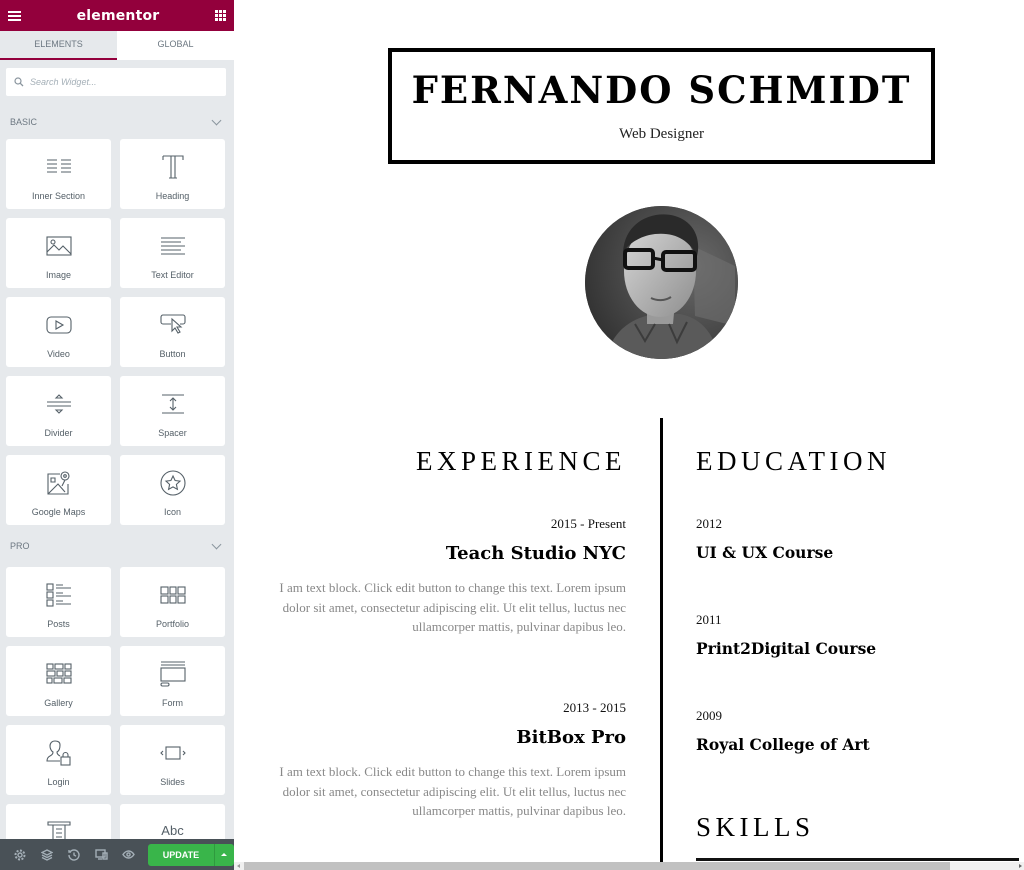 The image size is (1024, 870). Describe the element at coordinates (120, 82) in the screenshot. I see `search-widget-input` at that location.